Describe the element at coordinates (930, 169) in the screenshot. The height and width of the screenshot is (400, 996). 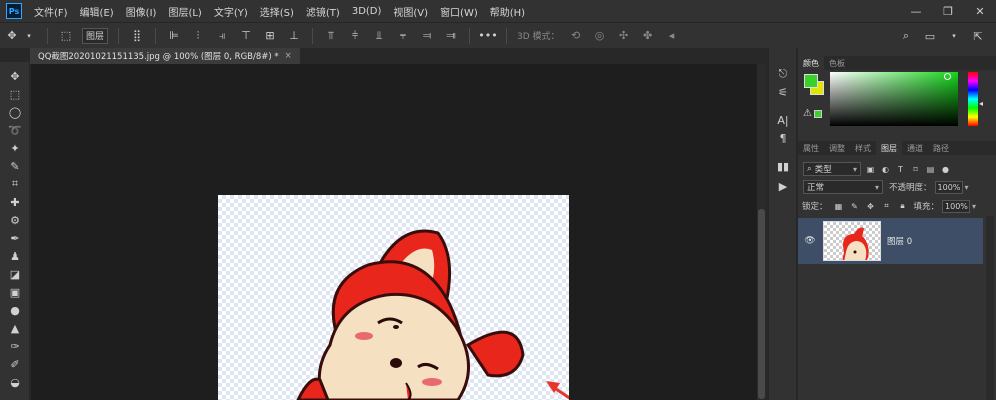
I see `filter-smart-object-icon: ▤` at that location.